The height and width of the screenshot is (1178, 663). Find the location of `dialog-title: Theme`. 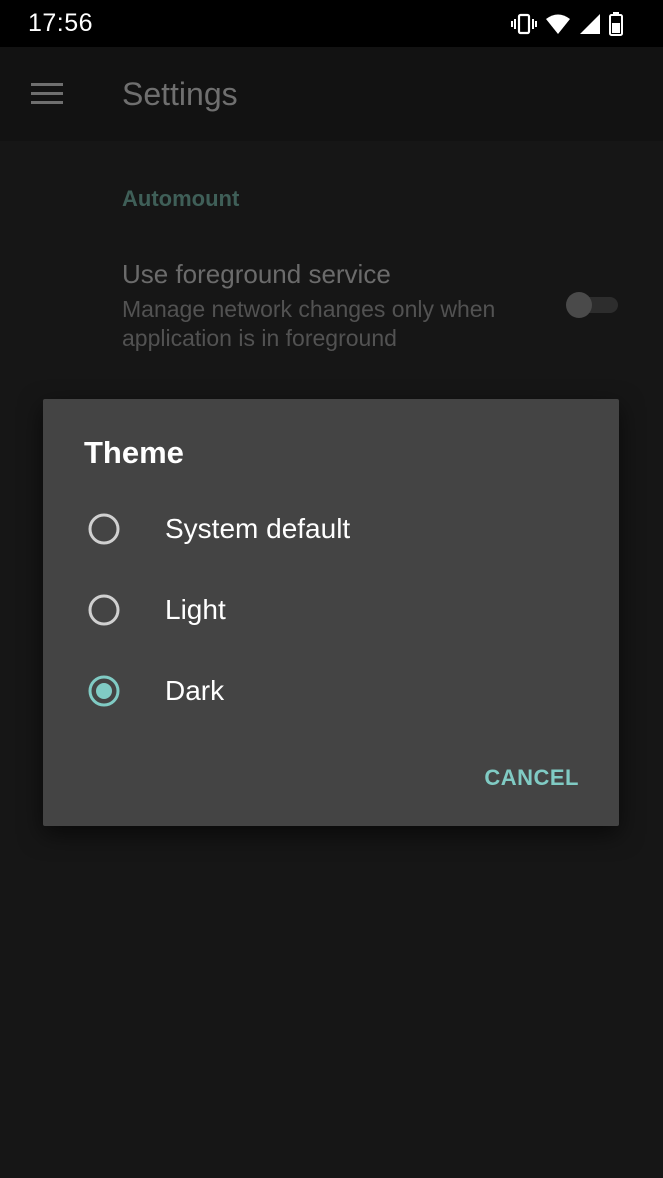

dialog-title: Theme is located at coordinates (134, 452).